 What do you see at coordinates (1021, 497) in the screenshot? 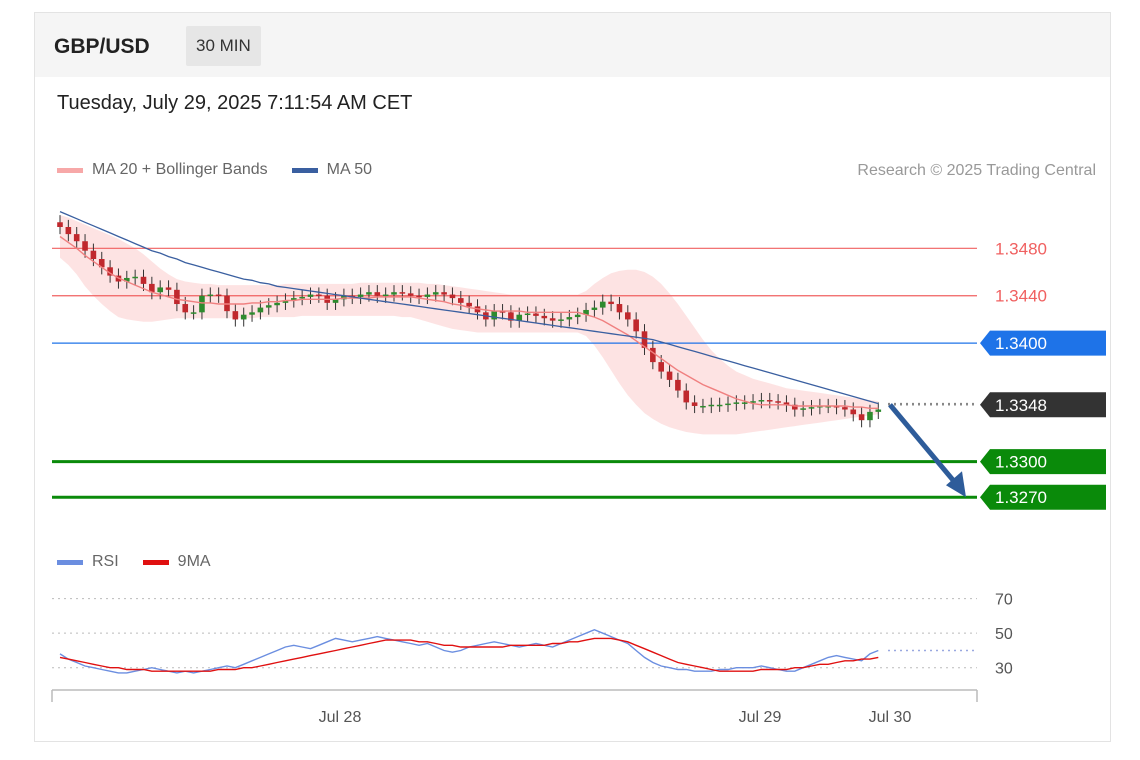
I see `level-label-1.3270: 1.3270` at bounding box center [1021, 497].